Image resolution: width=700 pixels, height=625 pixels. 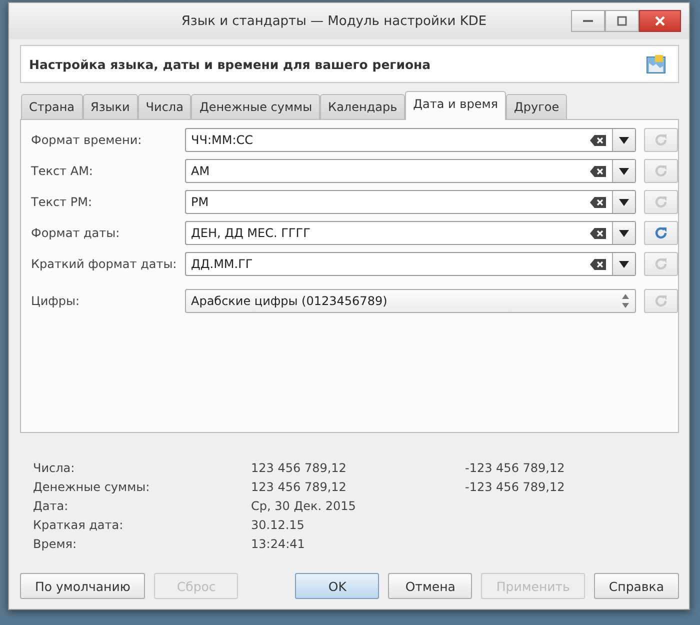 What do you see at coordinates (165, 106) in the screenshot?
I see `tab: Числа` at bounding box center [165, 106].